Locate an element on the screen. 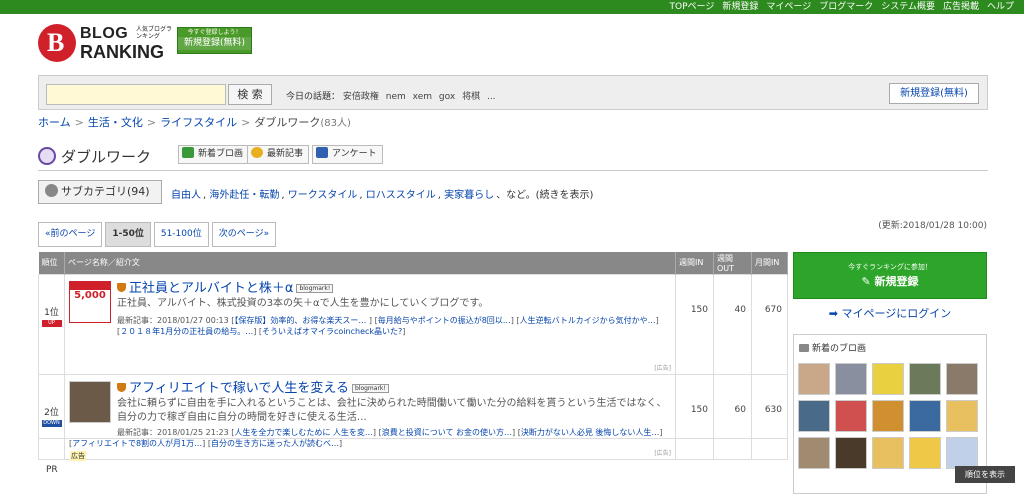 The height and width of the screenshot is (494, 1024). topnav-register: 新規登録 is located at coordinates (740, 7).